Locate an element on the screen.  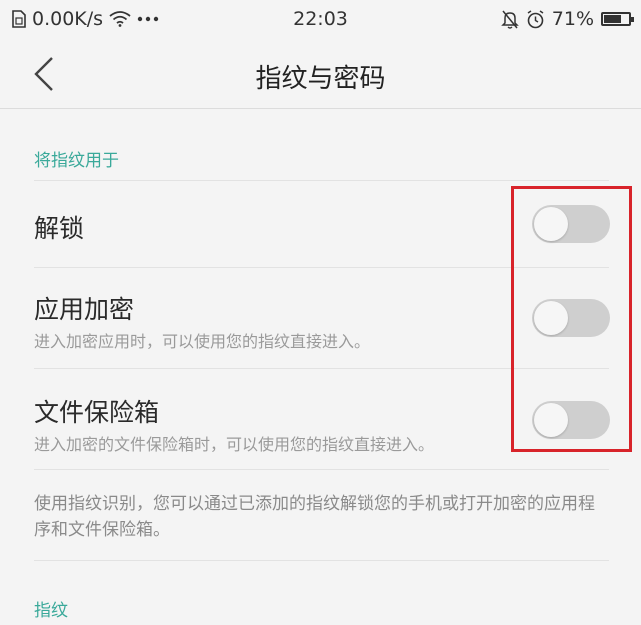
setting-subtitle: 进入加密应用时，可以使用您的指纹直接进入。 is located at coordinates (202, 341).